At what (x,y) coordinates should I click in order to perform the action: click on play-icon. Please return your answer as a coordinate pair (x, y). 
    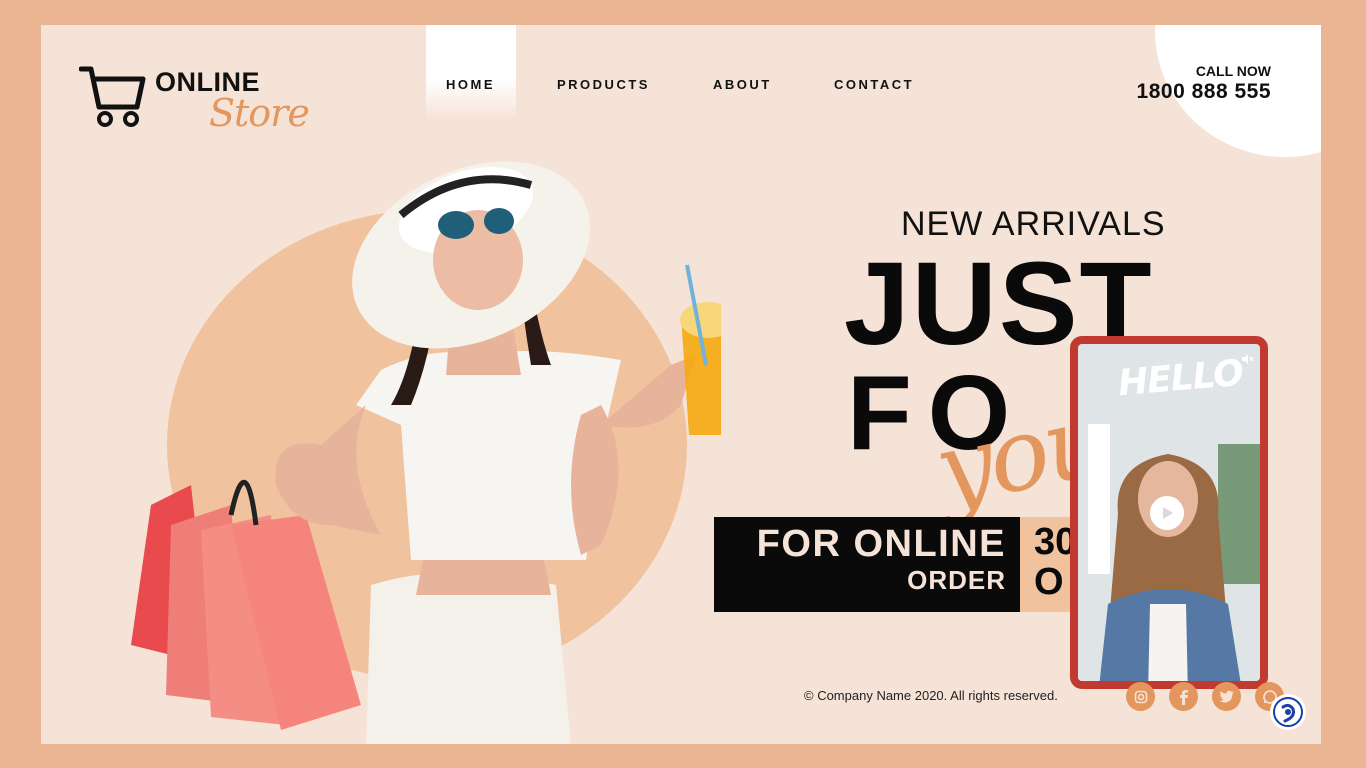
    Looking at the image, I should click on (1168, 513).